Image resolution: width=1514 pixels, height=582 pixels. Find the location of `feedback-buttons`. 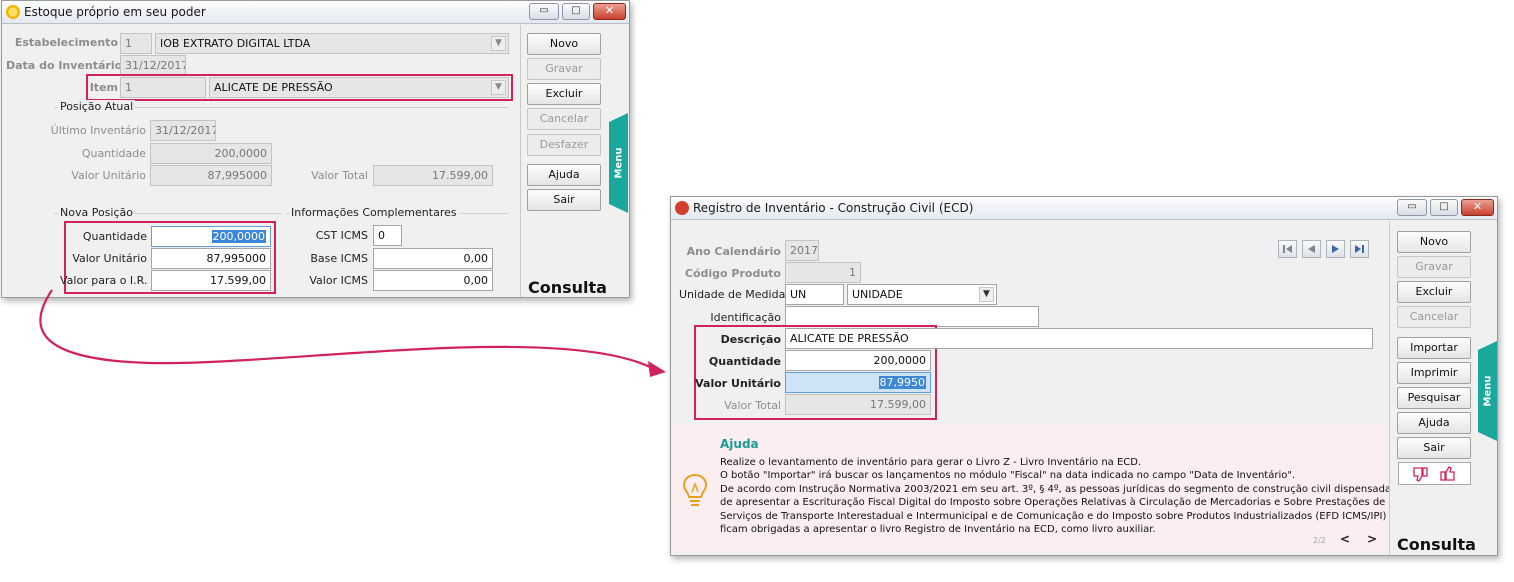

feedback-buttons is located at coordinates (1434, 473).